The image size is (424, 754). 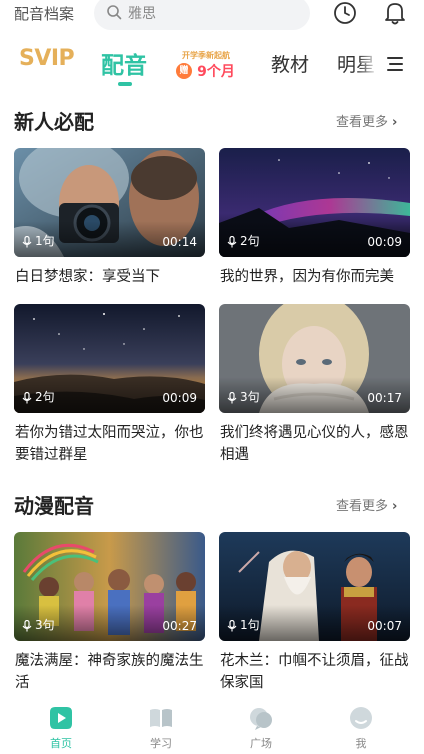 I want to click on section-title-anime: 动漫配音, so click(x=54, y=506).